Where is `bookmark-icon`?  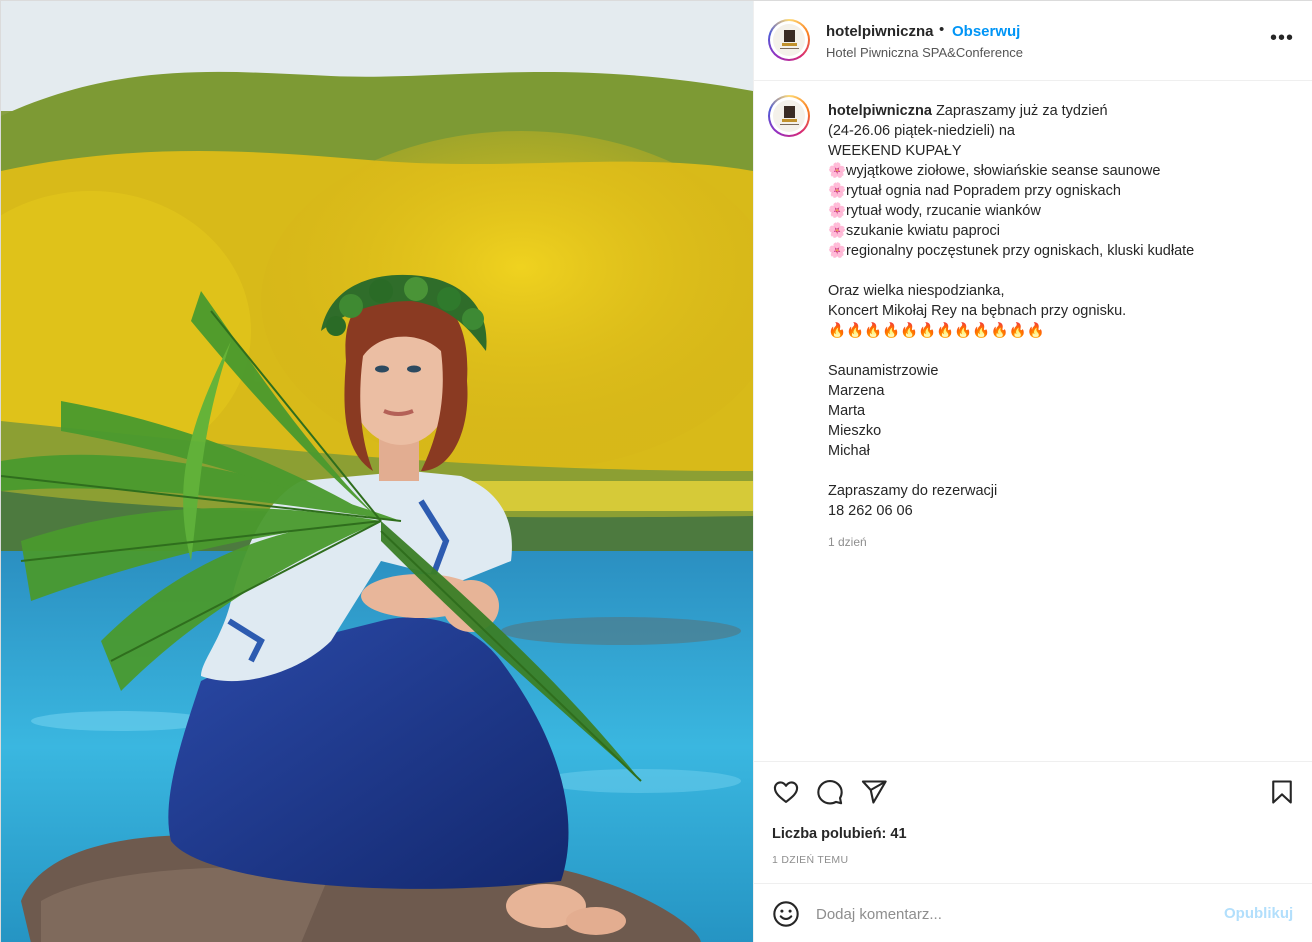 bookmark-icon is located at coordinates (1282, 792).